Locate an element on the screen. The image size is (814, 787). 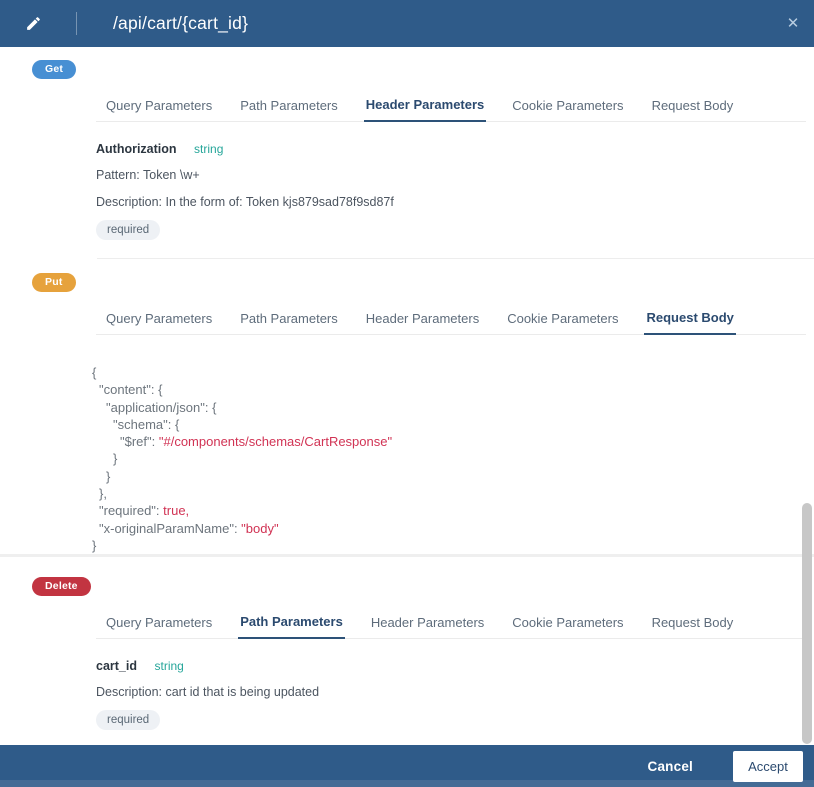
code-line: }, is located at coordinates (103, 494).